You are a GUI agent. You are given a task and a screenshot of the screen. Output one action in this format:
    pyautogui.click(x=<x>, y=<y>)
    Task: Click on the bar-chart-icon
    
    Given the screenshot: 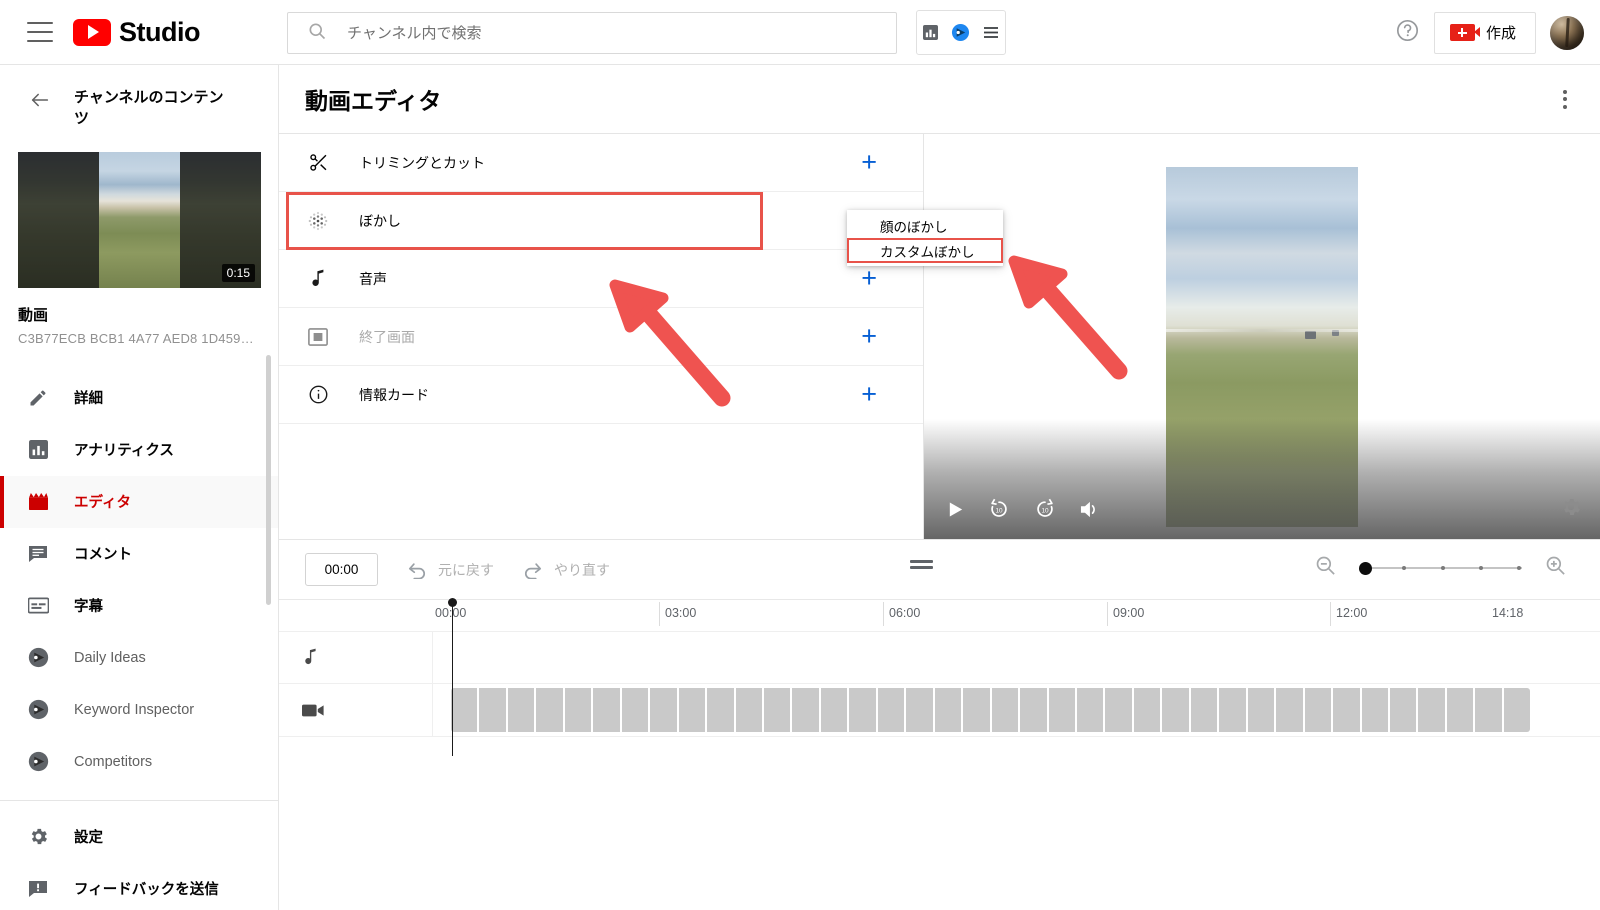 What is the action you would take?
    pyautogui.click(x=931, y=32)
    